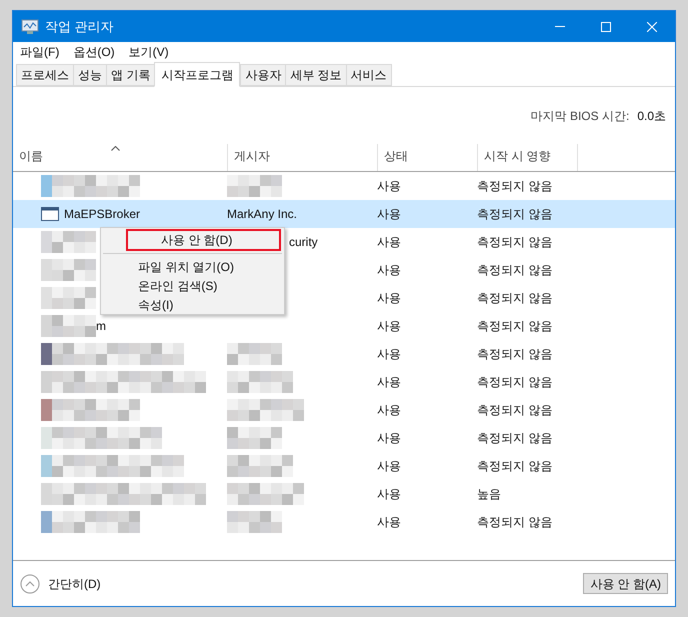 The height and width of the screenshot is (617, 688). Describe the element at coordinates (303, 157) in the screenshot. I see `column-header: 게시자` at that location.